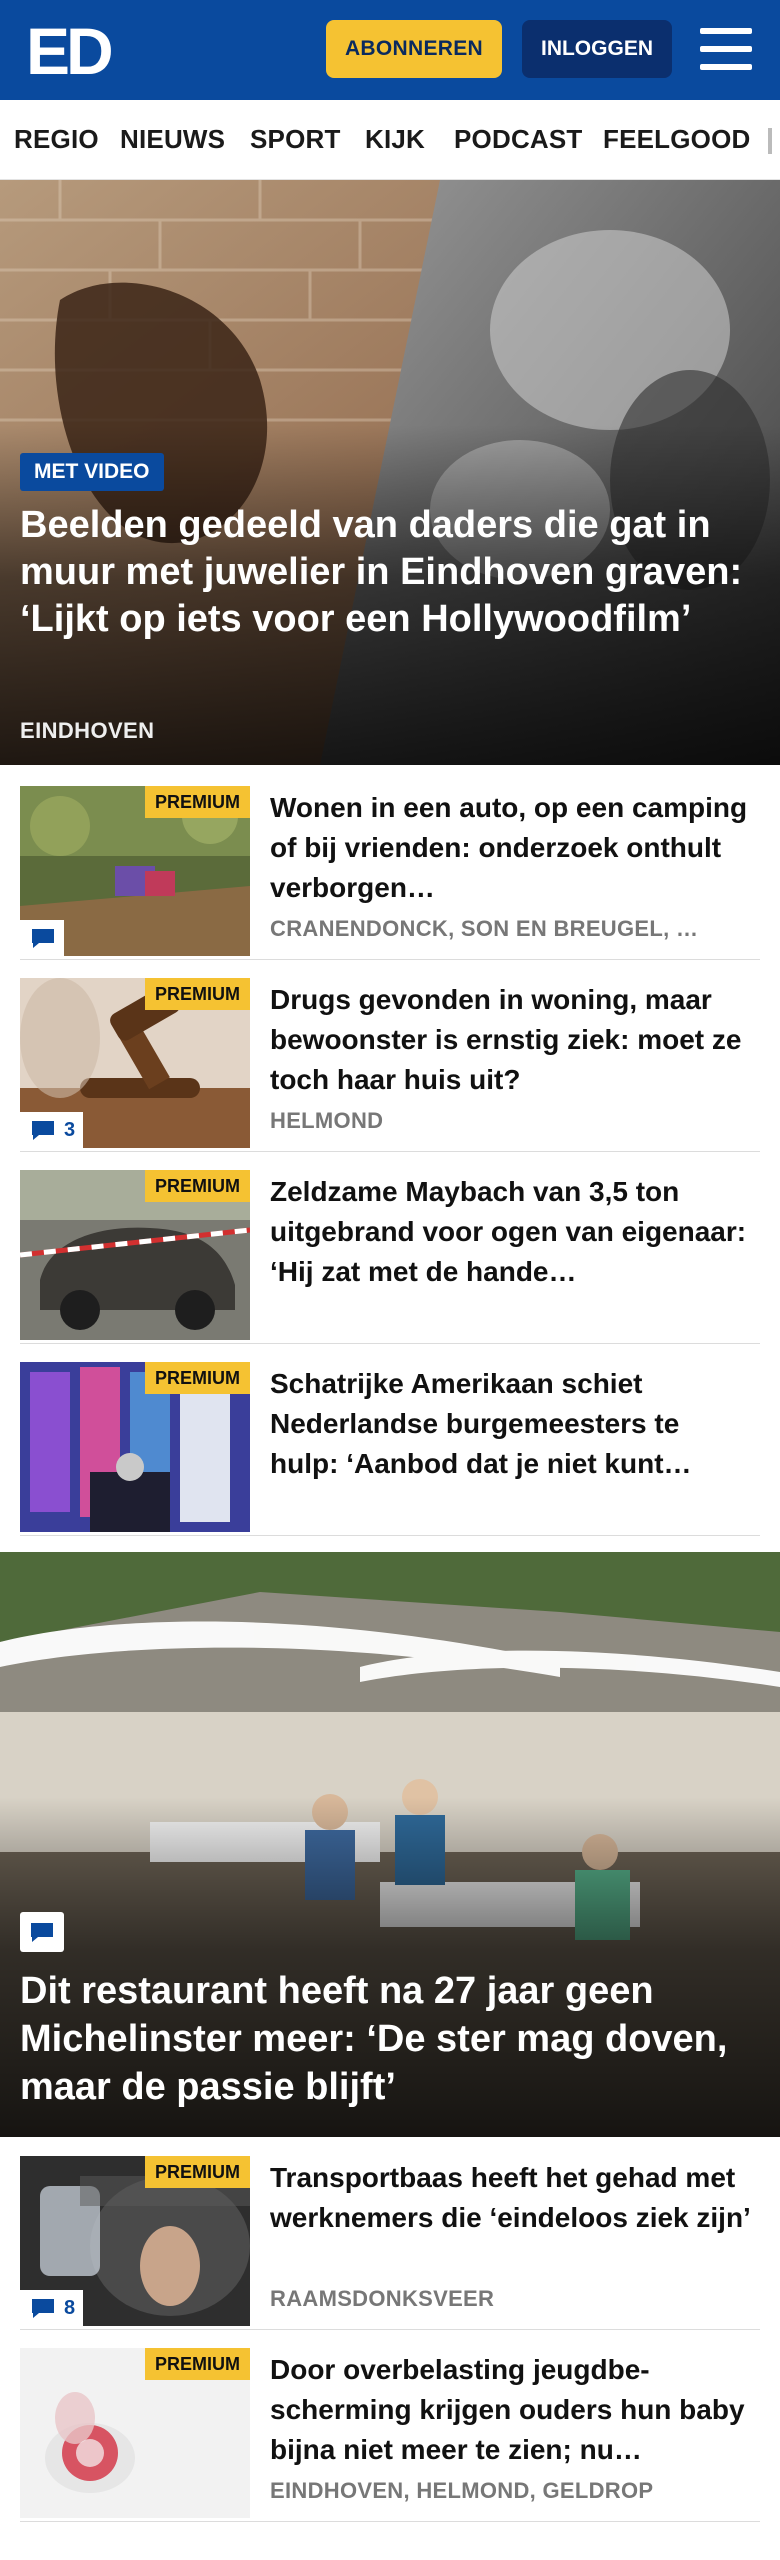  Describe the element at coordinates (382, 2298) in the screenshot. I see `article-location: RAAMSDONKSVEER` at that location.